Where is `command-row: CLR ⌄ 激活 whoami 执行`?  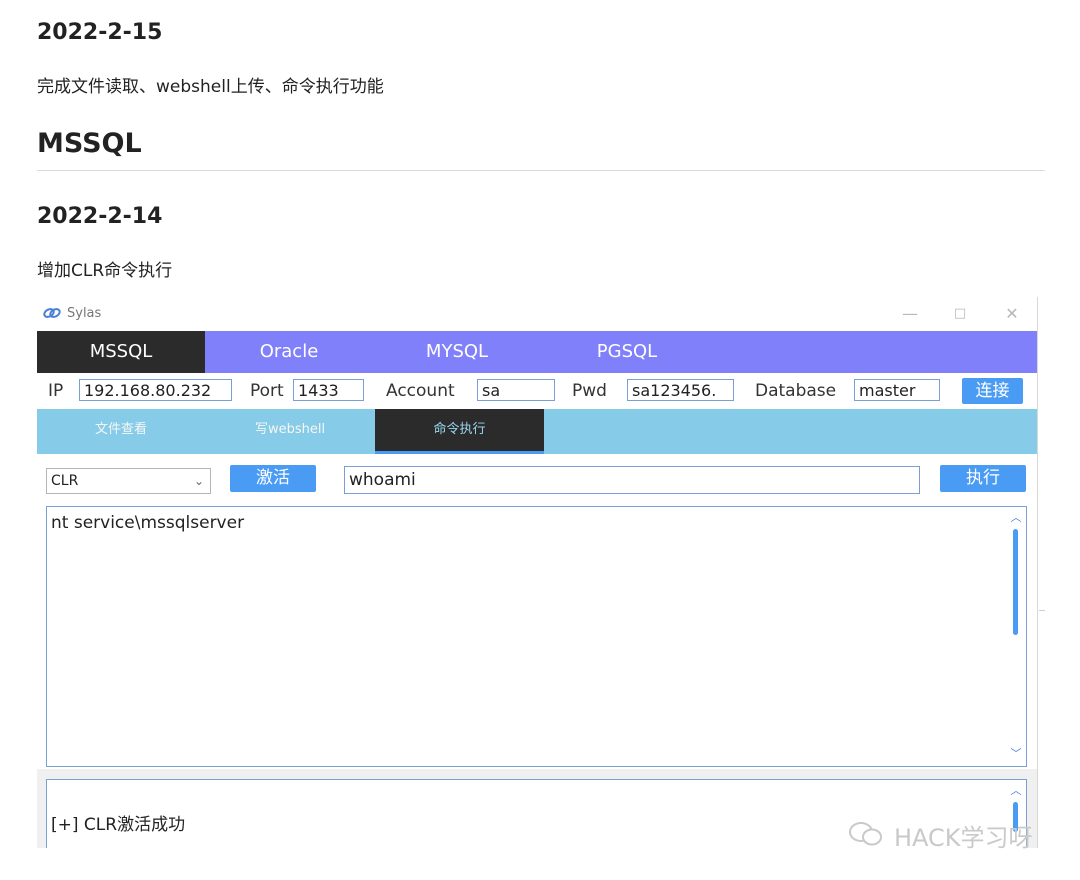
command-row: CLR ⌄ 激活 whoami 执行 is located at coordinates (537, 479).